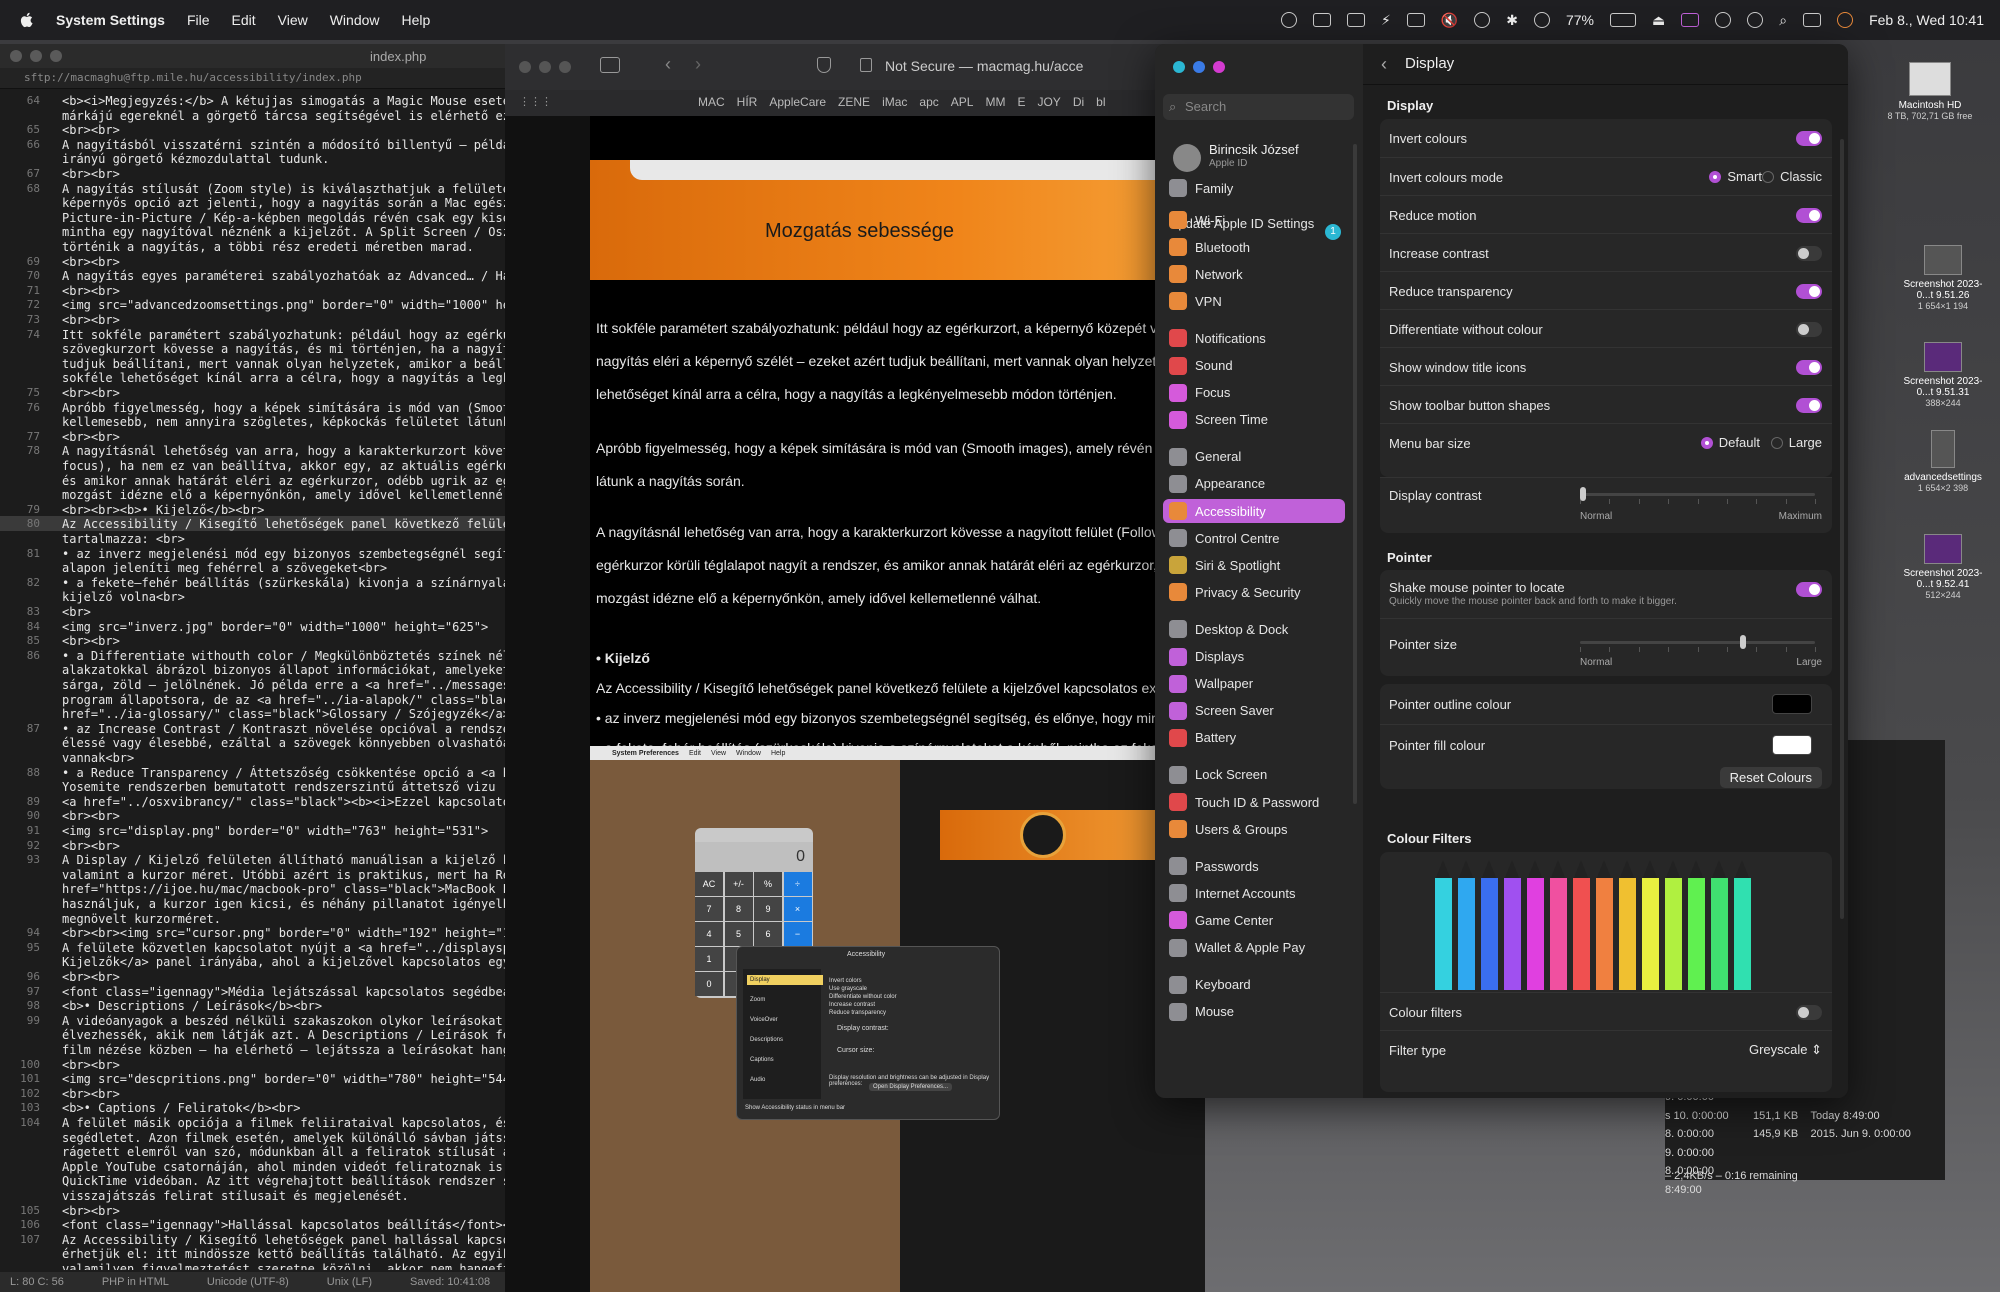 This screenshot has height=1292, width=2000. Describe the element at coordinates (1254, 220) in the screenshot. I see `sidebar-item-wi-fi: Wi-Fi` at that location.